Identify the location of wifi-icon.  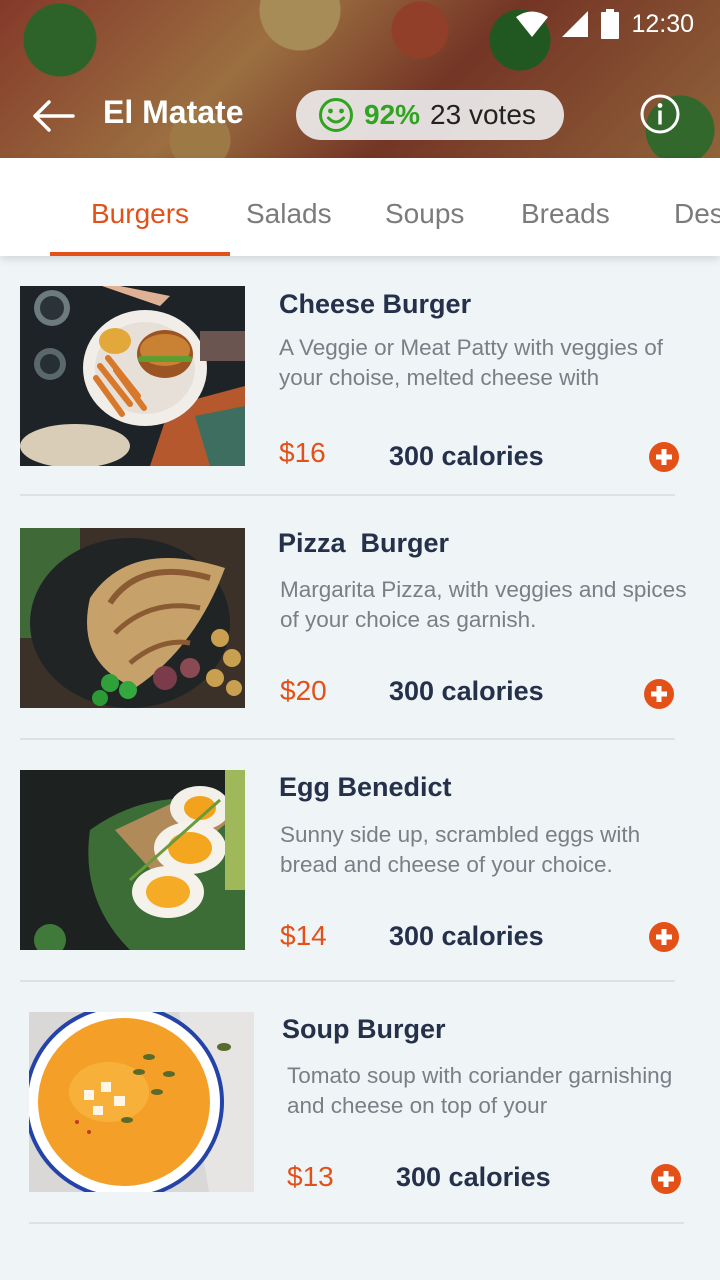
(532, 24).